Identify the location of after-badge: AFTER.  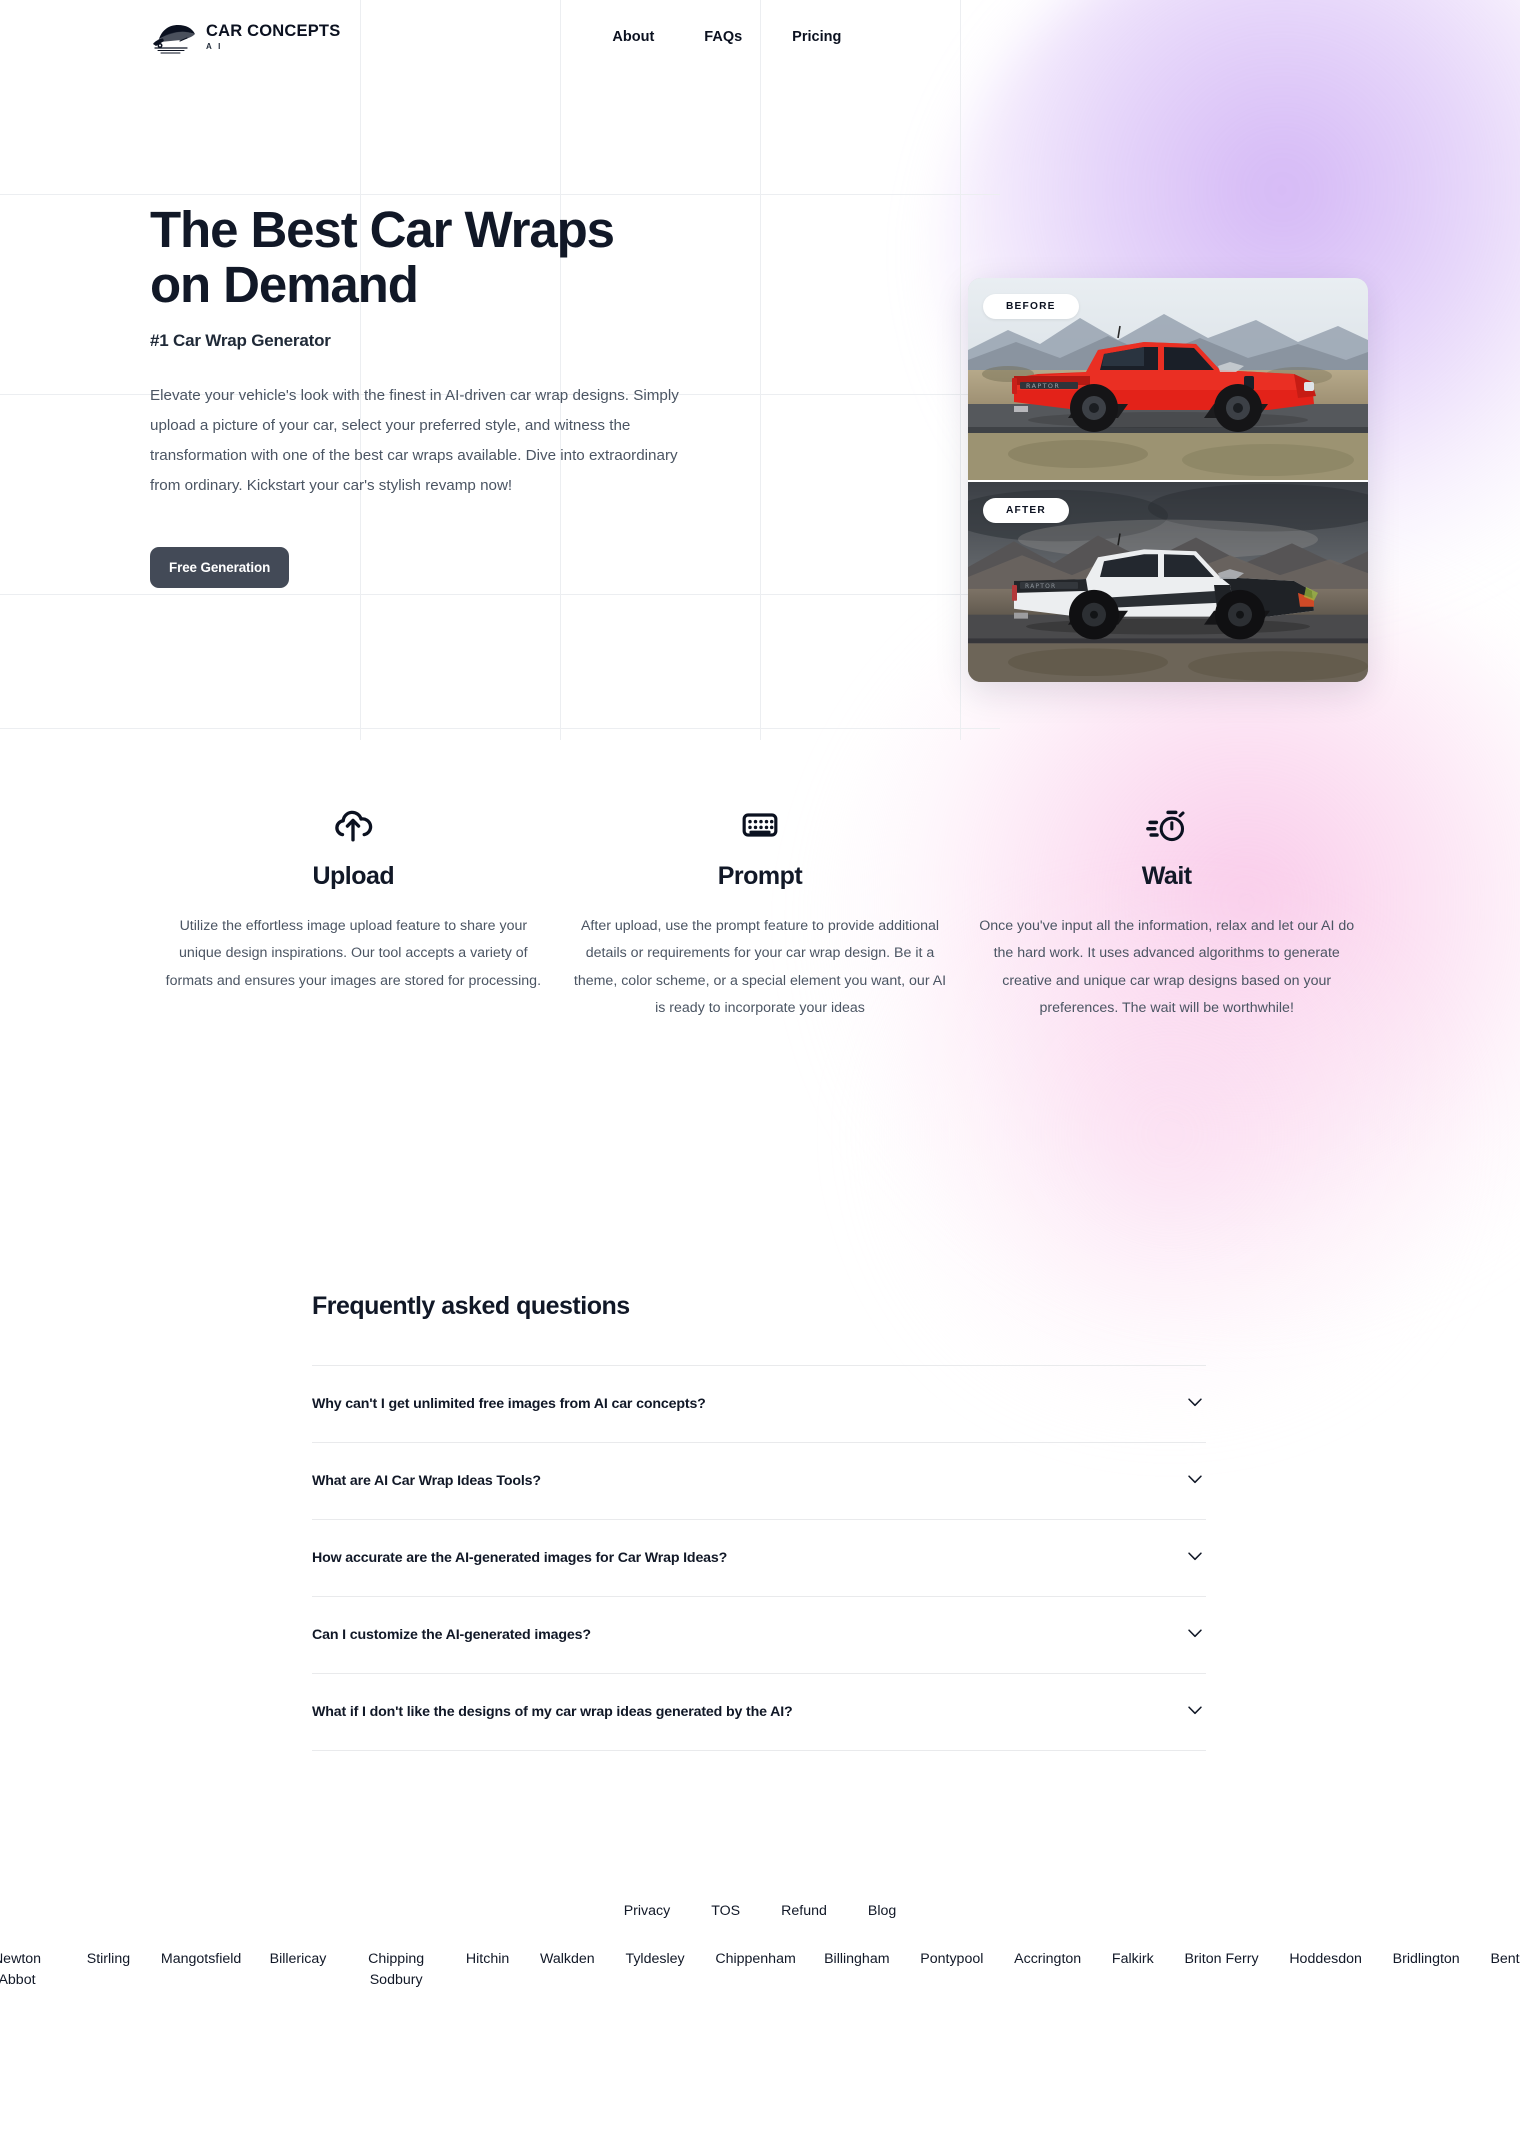
(1026, 510).